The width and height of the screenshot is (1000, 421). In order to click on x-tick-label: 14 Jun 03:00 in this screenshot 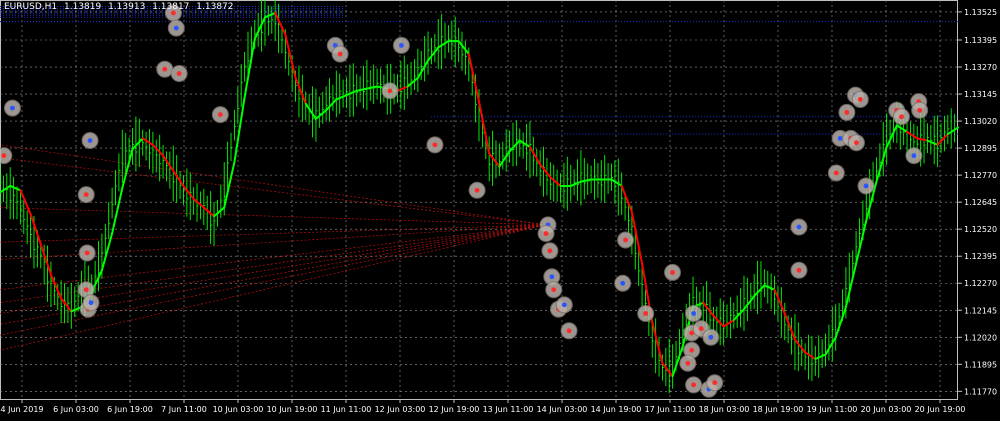, I will do `click(562, 409)`.